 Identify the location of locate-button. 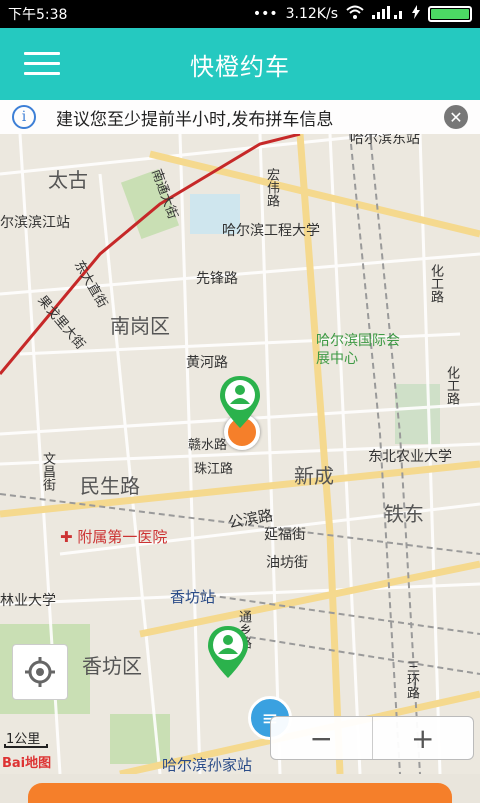
(40, 672).